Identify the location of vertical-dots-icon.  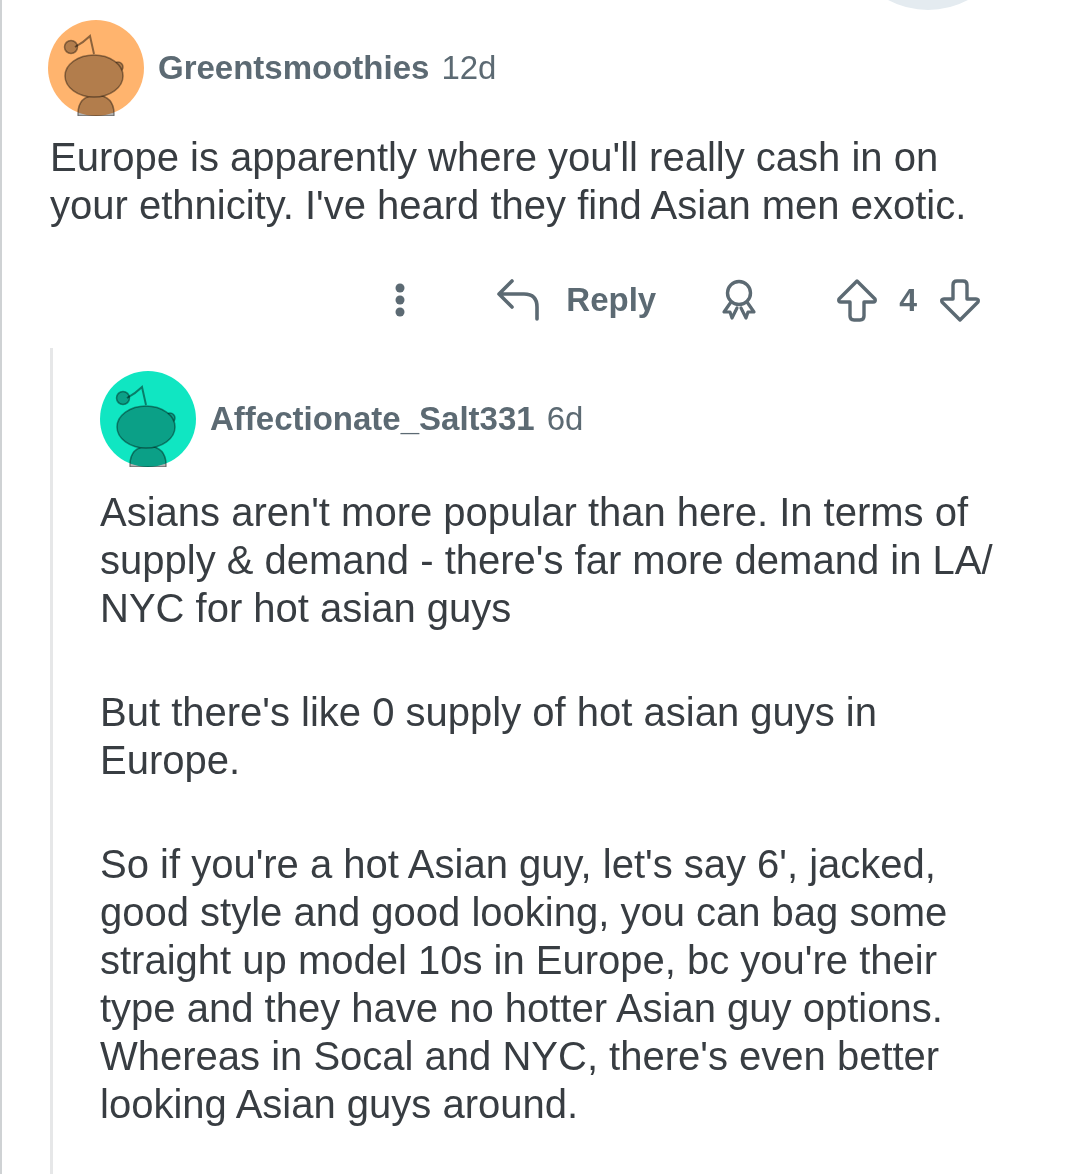
(400, 300).